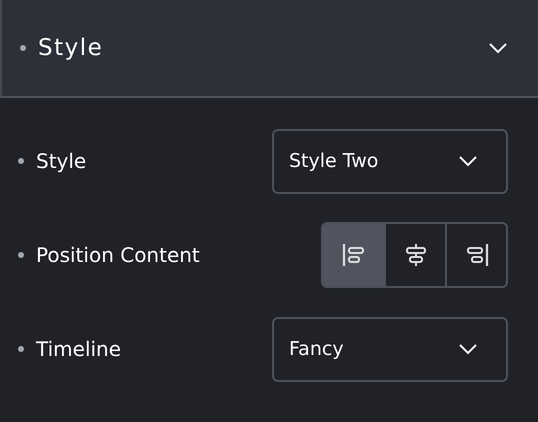 Image resolution: width=538 pixels, height=422 pixels. What do you see at coordinates (62, 161) in the screenshot?
I see `field-label: Style` at bounding box center [62, 161].